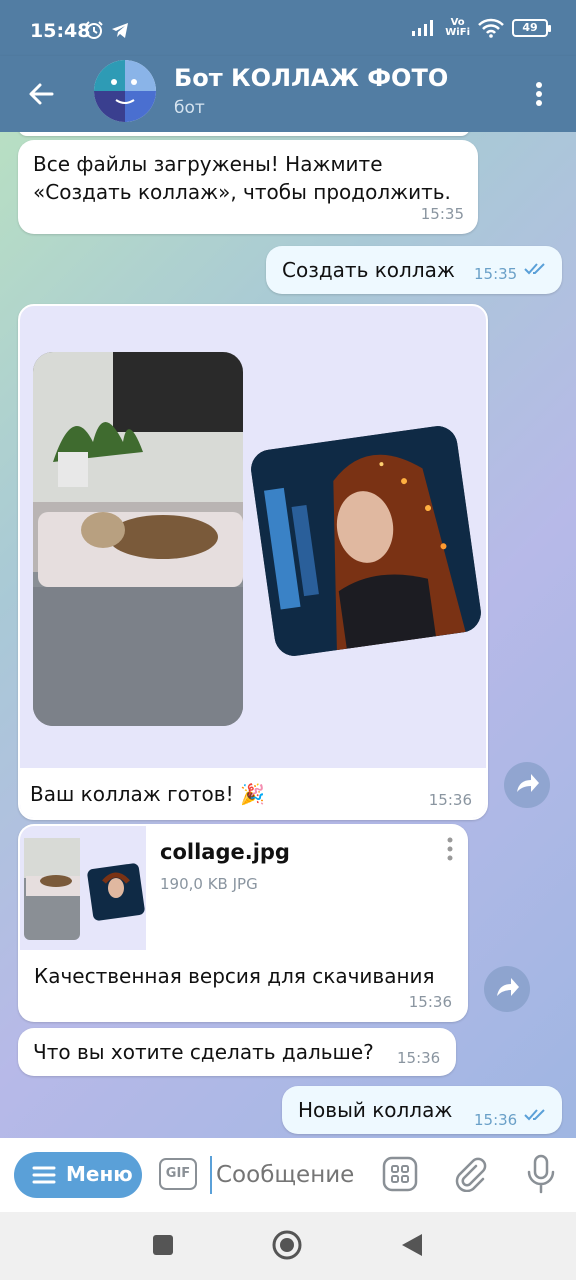  What do you see at coordinates (94, 30) in the screenshot?
I see `alarm-icon` at bounding box center [94, 30].